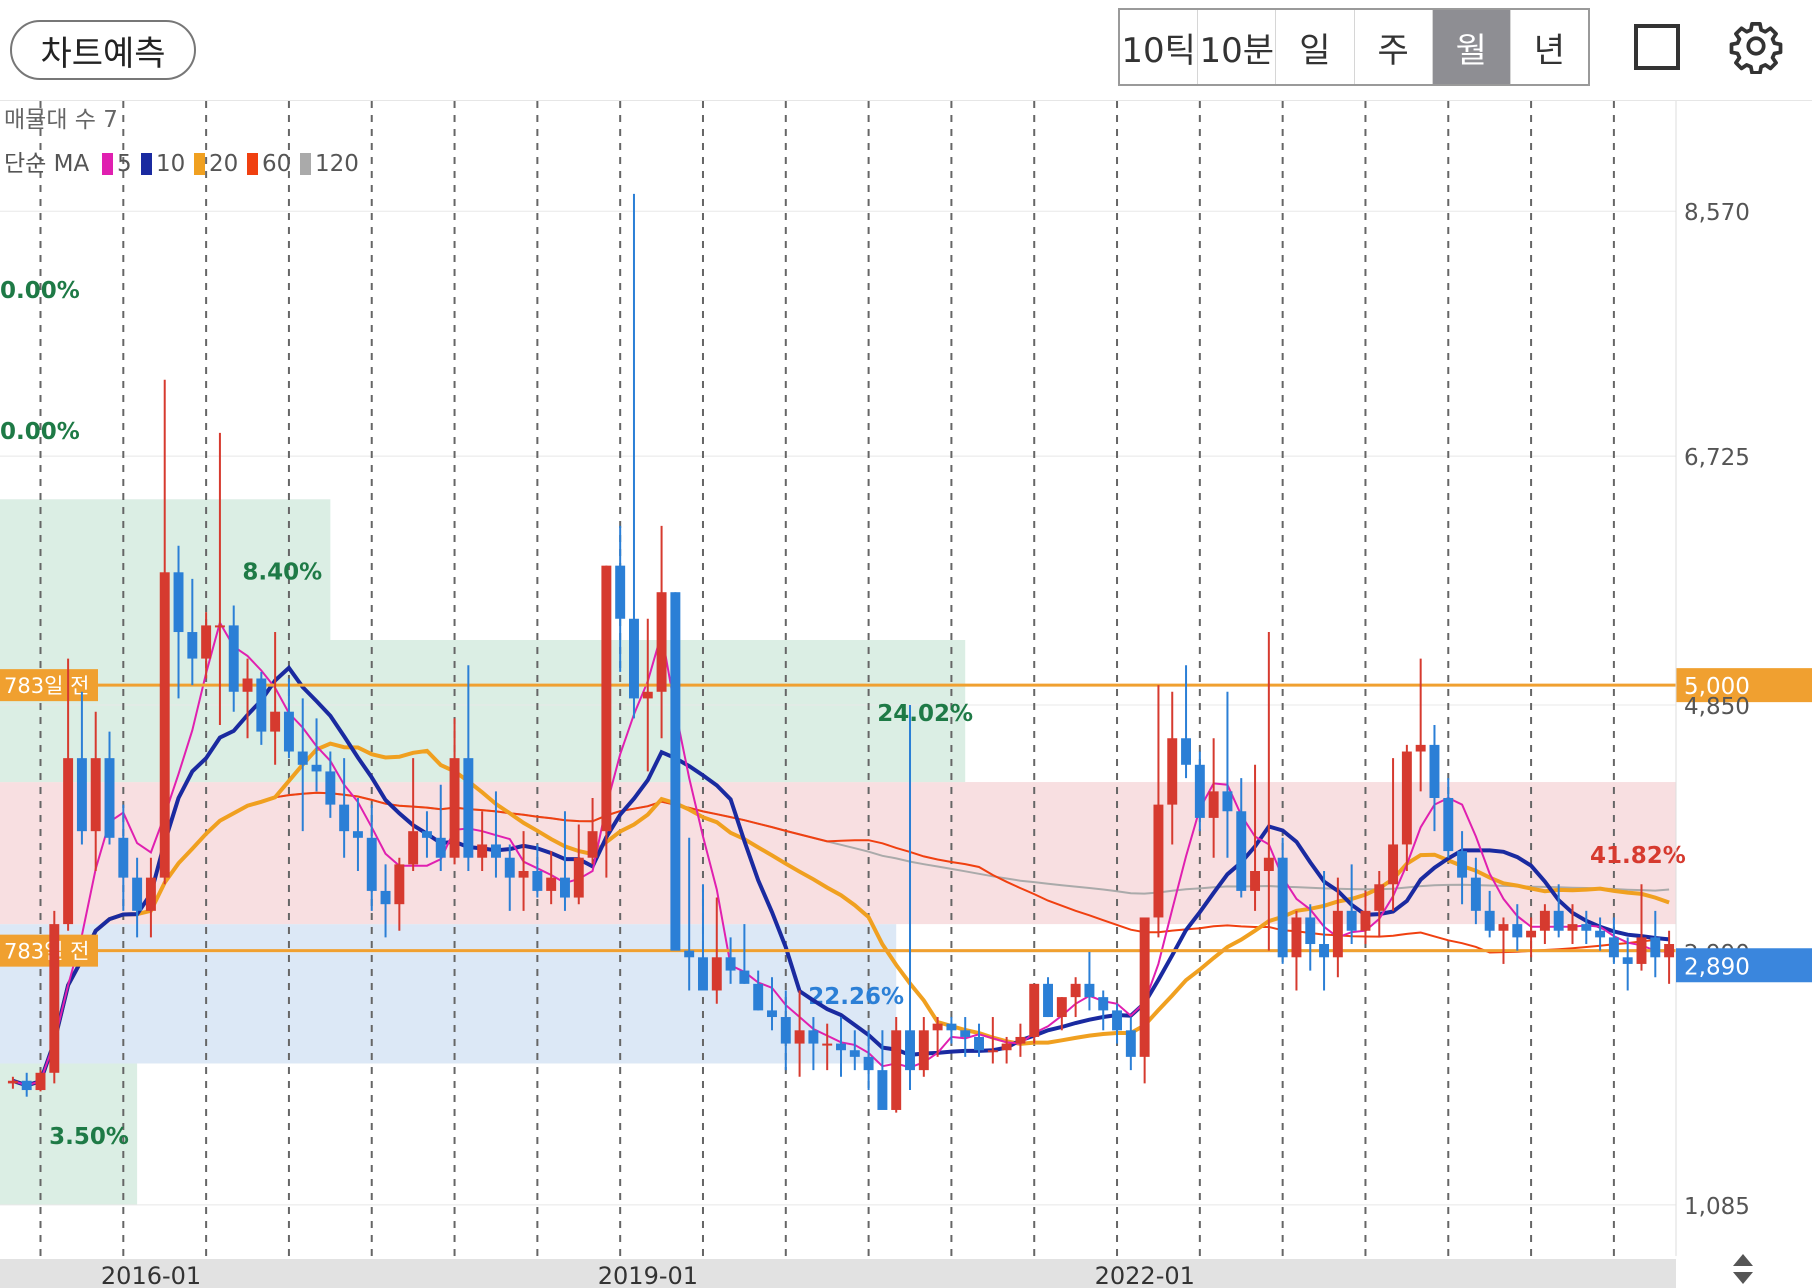 This screenshot has height=1288, width=1812. Describe the element at coordinates (276, 164) in the screenshot. I see `ma-legend-label-60: 60` at that location.